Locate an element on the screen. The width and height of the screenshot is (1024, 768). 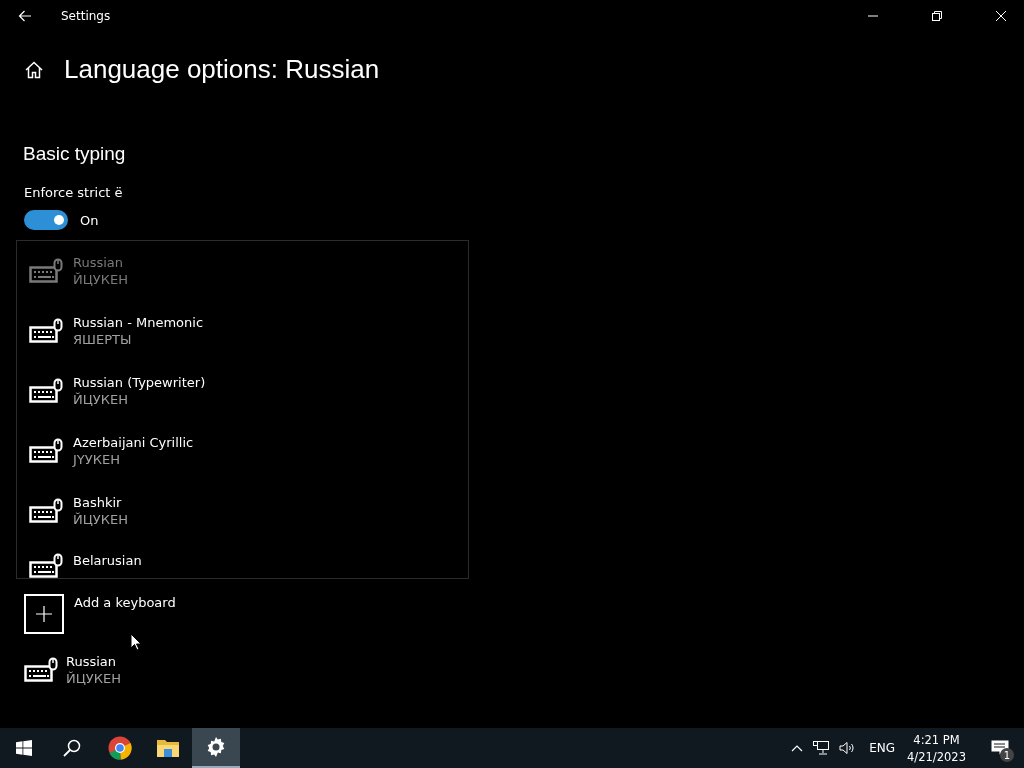
page-title: Language options: Russian is located at coordinates (222, 69).